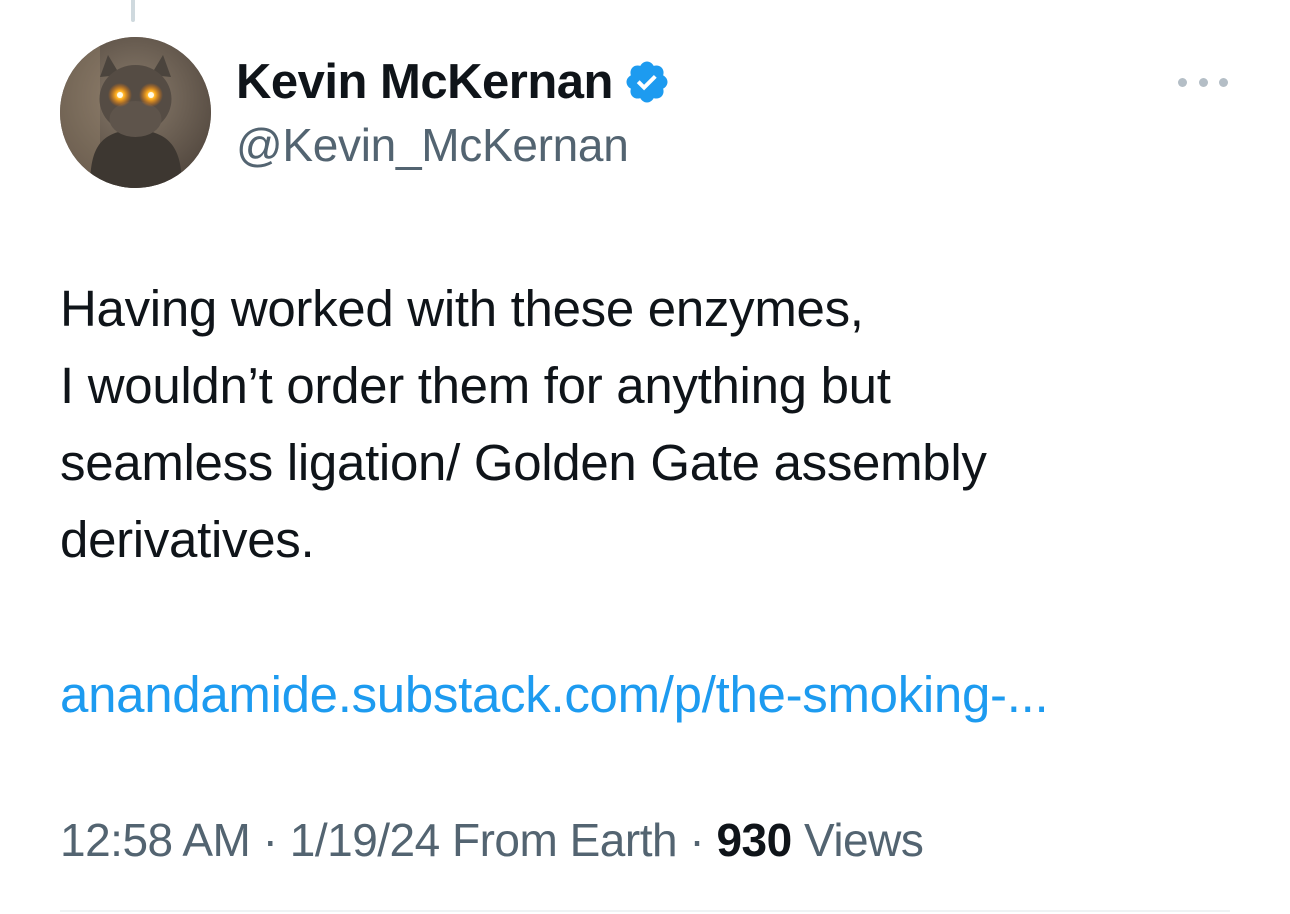 The height and width of the screenshot is (914, 1290). What do you see at coordinates (365, 840) in the screenshot?
I see `tweet-date: 1/19/24` at bounding box center [365, 840].